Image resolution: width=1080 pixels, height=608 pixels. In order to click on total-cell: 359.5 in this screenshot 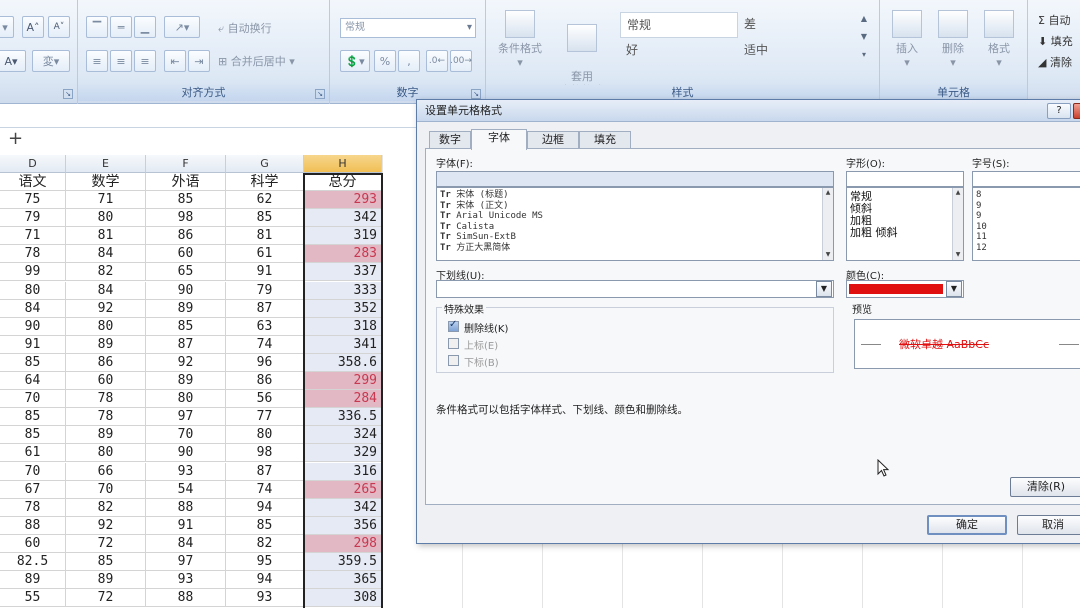, I will do `click(343, 562)`.